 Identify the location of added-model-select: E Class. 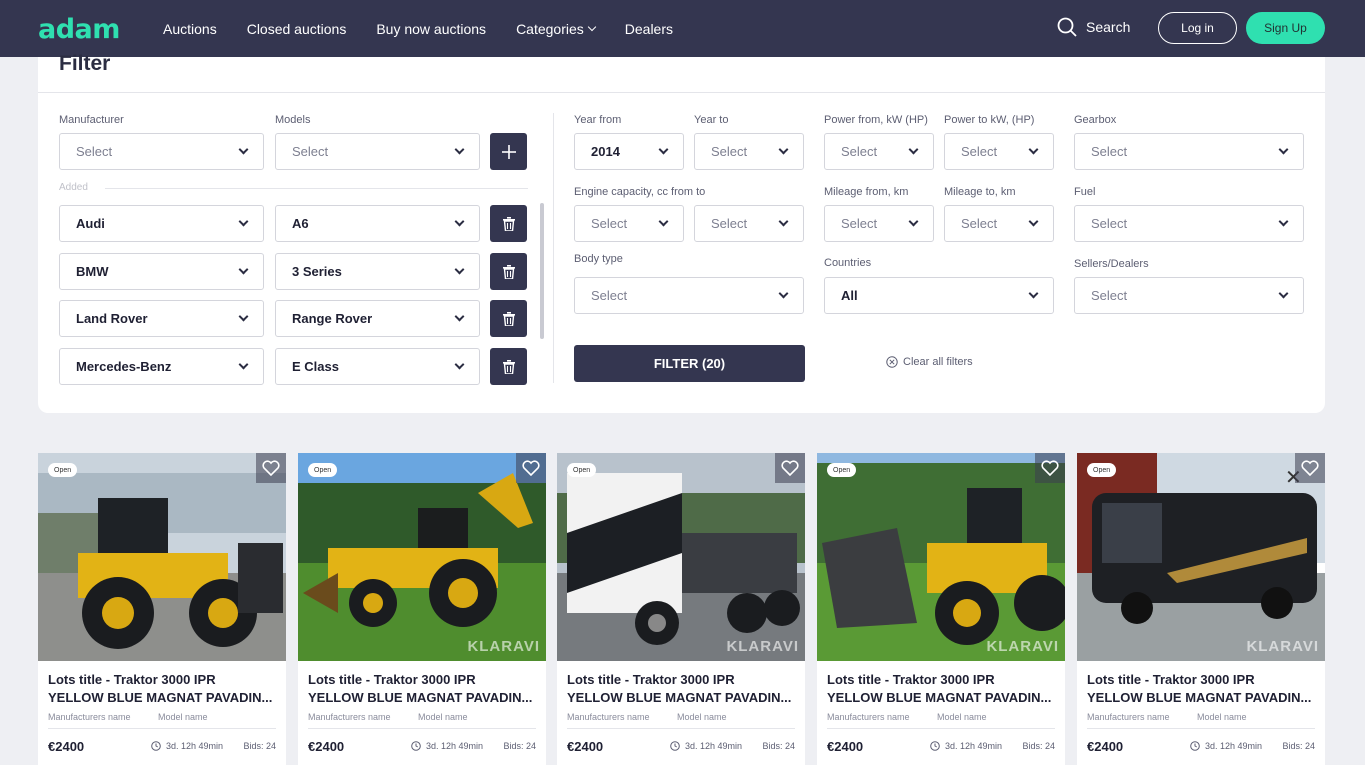
(377, 366).